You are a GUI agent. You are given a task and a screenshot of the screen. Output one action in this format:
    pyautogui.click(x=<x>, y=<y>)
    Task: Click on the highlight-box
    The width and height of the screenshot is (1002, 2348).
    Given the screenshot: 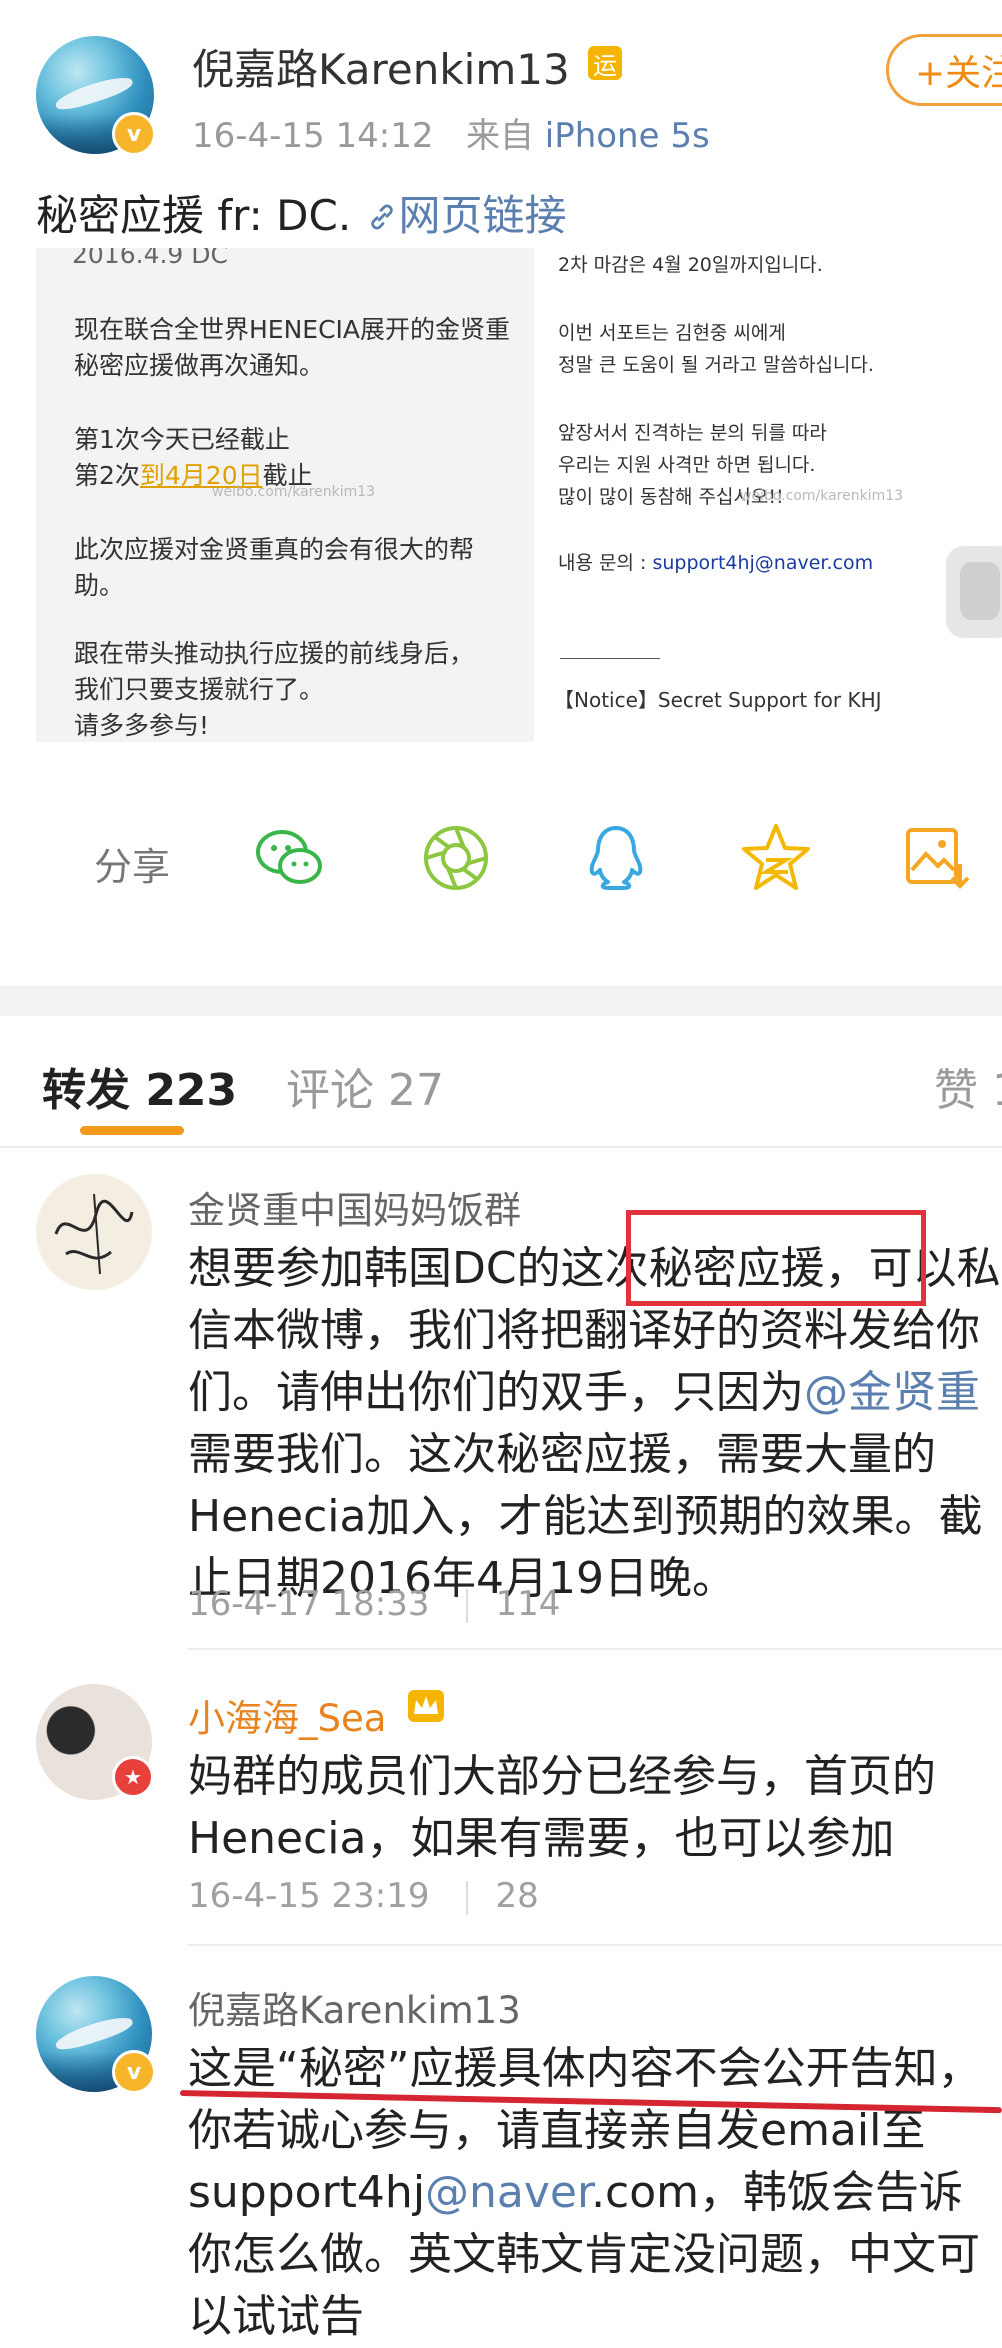 What is the action you would take?
    pyautogui.click(x=776, y=1258)
    